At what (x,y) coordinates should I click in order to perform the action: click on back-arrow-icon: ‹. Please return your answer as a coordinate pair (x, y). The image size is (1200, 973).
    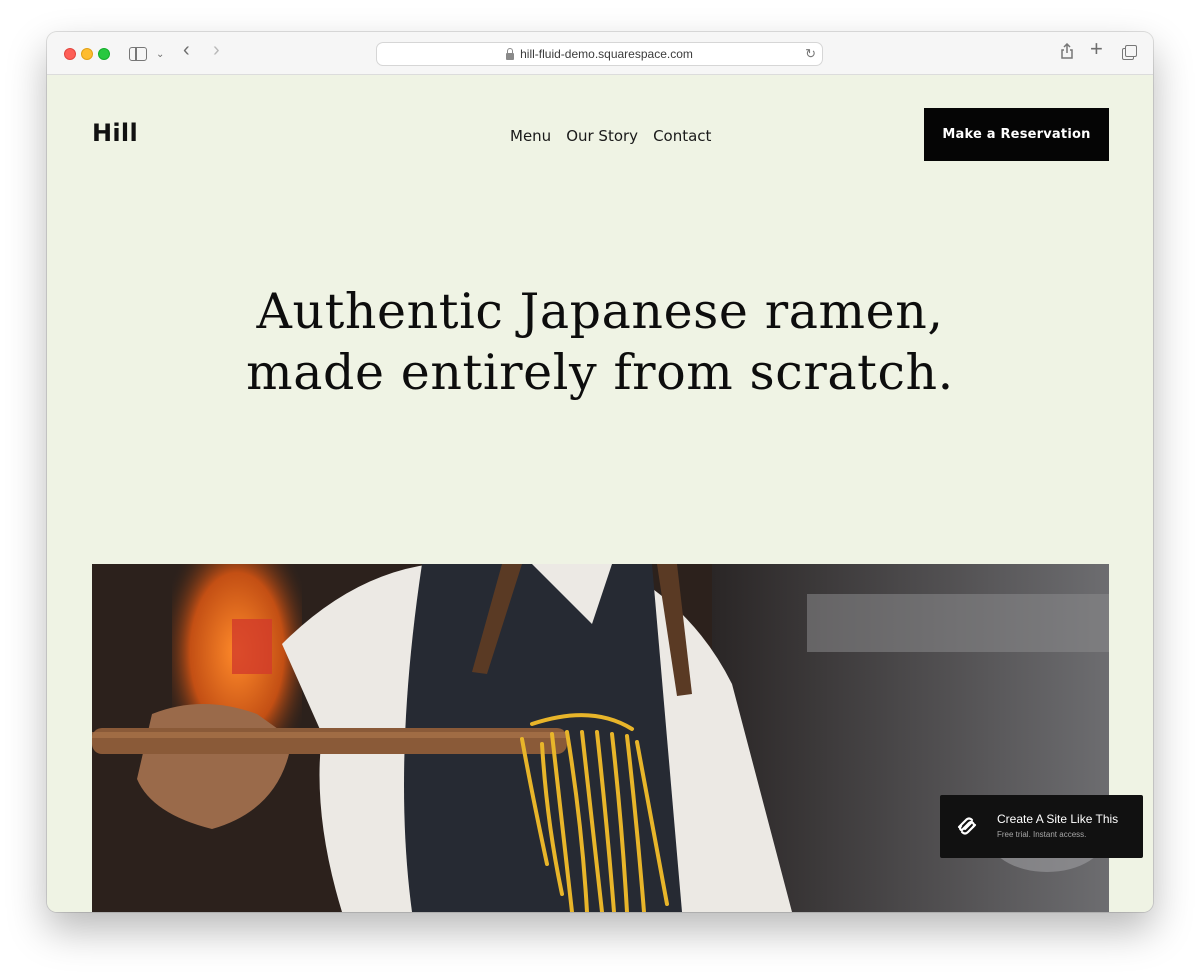
    Looking at the image, I should click on (186, 50).